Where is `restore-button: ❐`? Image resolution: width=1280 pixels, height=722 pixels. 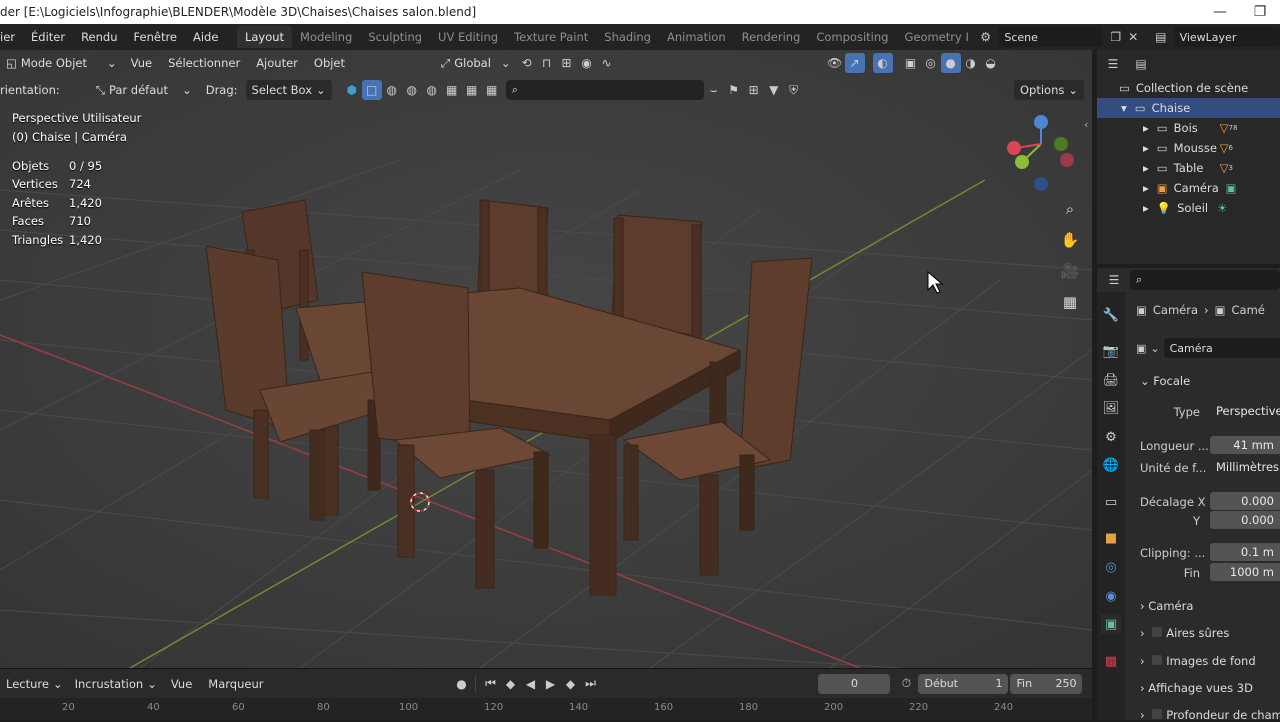 restore-button: ❐ is located at coordinates (1260, 12).